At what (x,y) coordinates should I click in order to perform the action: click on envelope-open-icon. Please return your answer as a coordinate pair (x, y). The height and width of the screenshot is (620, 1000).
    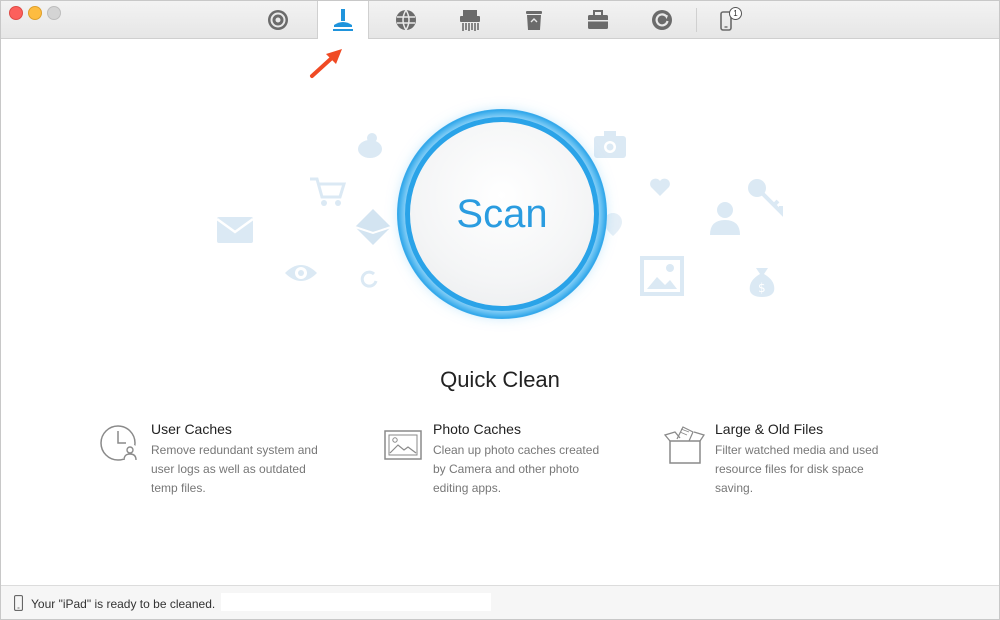
    Looking at the image, I should click on (373, 227).